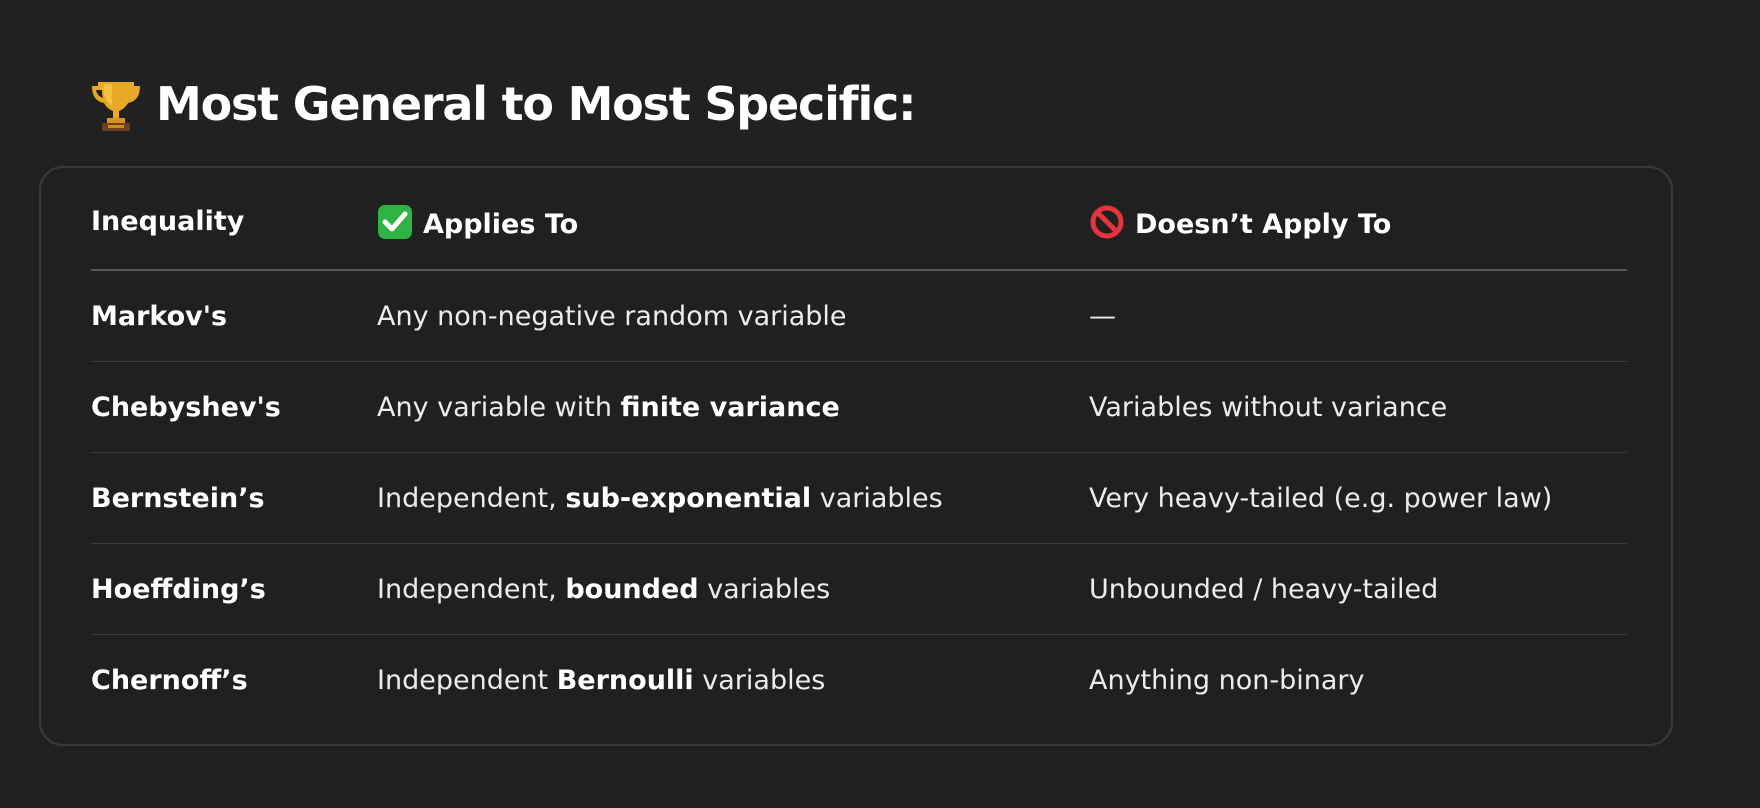  I want to click on applies-to-text: Independent, so click(467, 680).